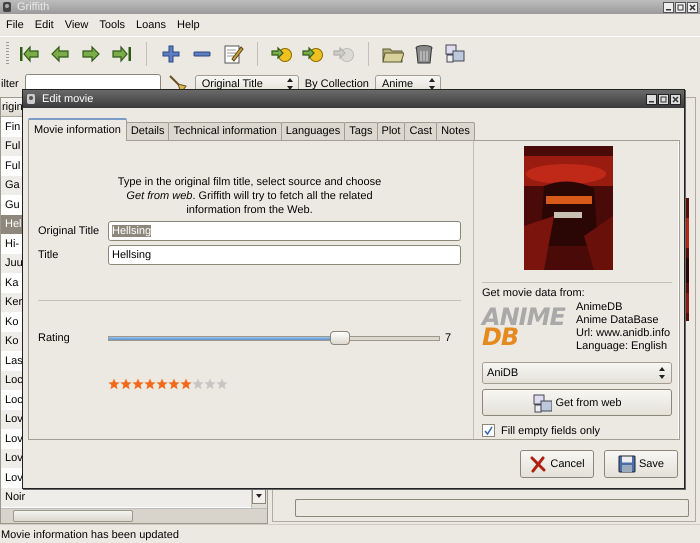 Image resolution: width=700 pixels, height=543 pixels. I want to click on tab: Notes, so click(455, 131).